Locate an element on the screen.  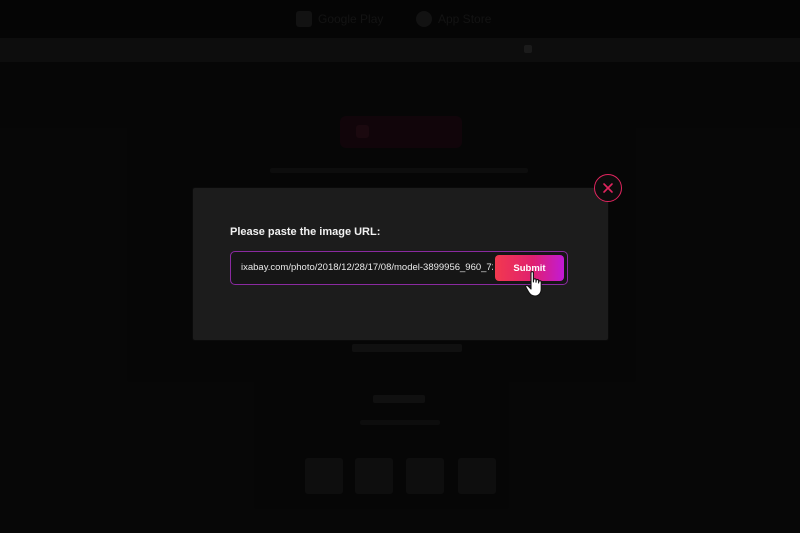
paste-url-dialog: Please paste the image URL: Submit is located at coordinates (400, 264).